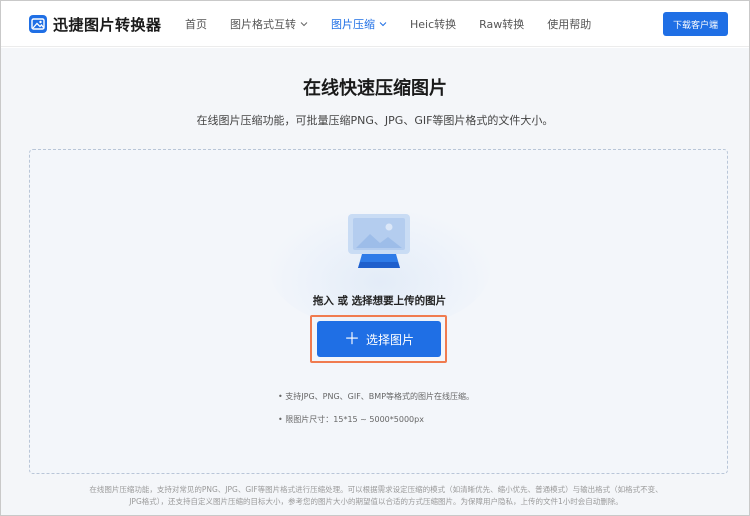 This screenshot has width=750, height=516. Describe the element at coordinates (376, 396) in the screenshot. I see `tip-formats: • 支持JPG、PNG、GIF、BMP等格式的图片在线压缩。` at that location.